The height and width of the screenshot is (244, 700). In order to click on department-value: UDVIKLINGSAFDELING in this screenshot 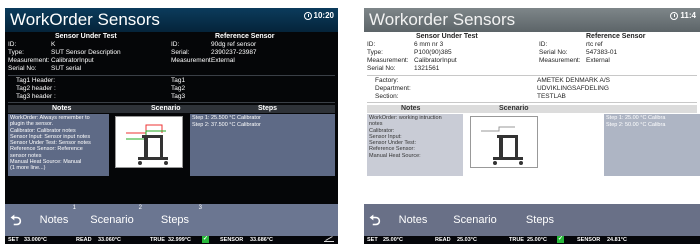, I will do `click(573, 88)`.